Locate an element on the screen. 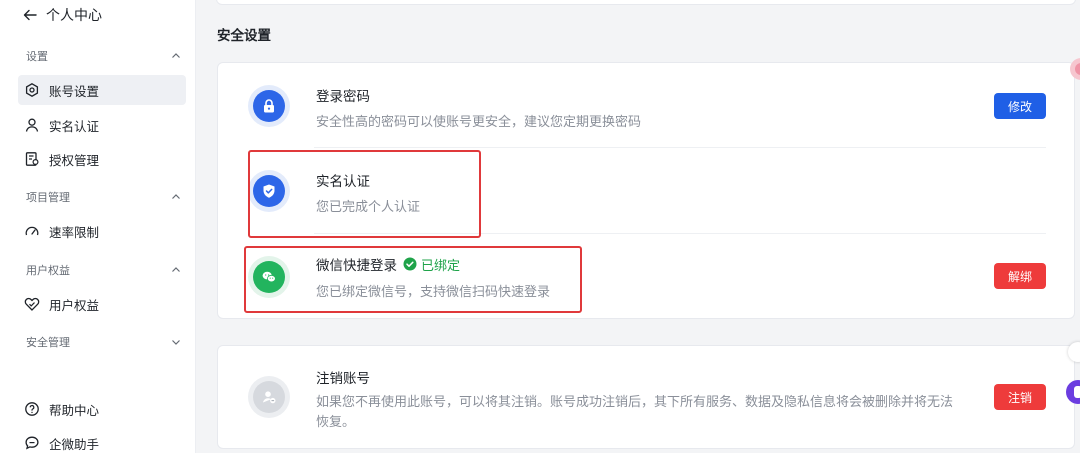 The height and width of the screenshot is (453, 1080). group-security-management: 安全管理 is located at coordinates (104, 342).